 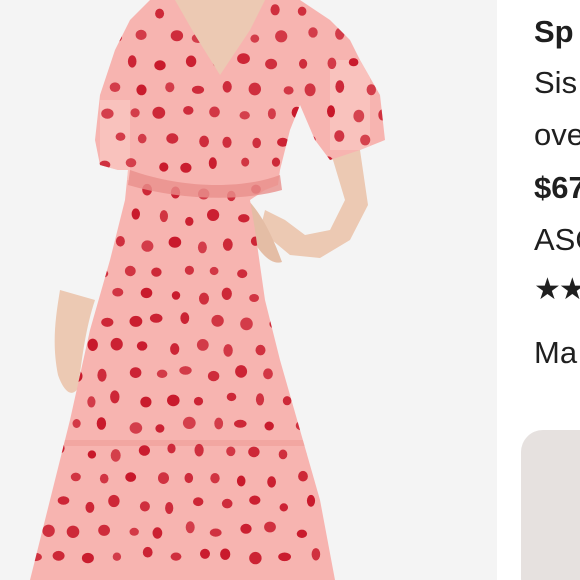 I want to click on rating-stars-icon: ★★, so click(x=557, y=289).